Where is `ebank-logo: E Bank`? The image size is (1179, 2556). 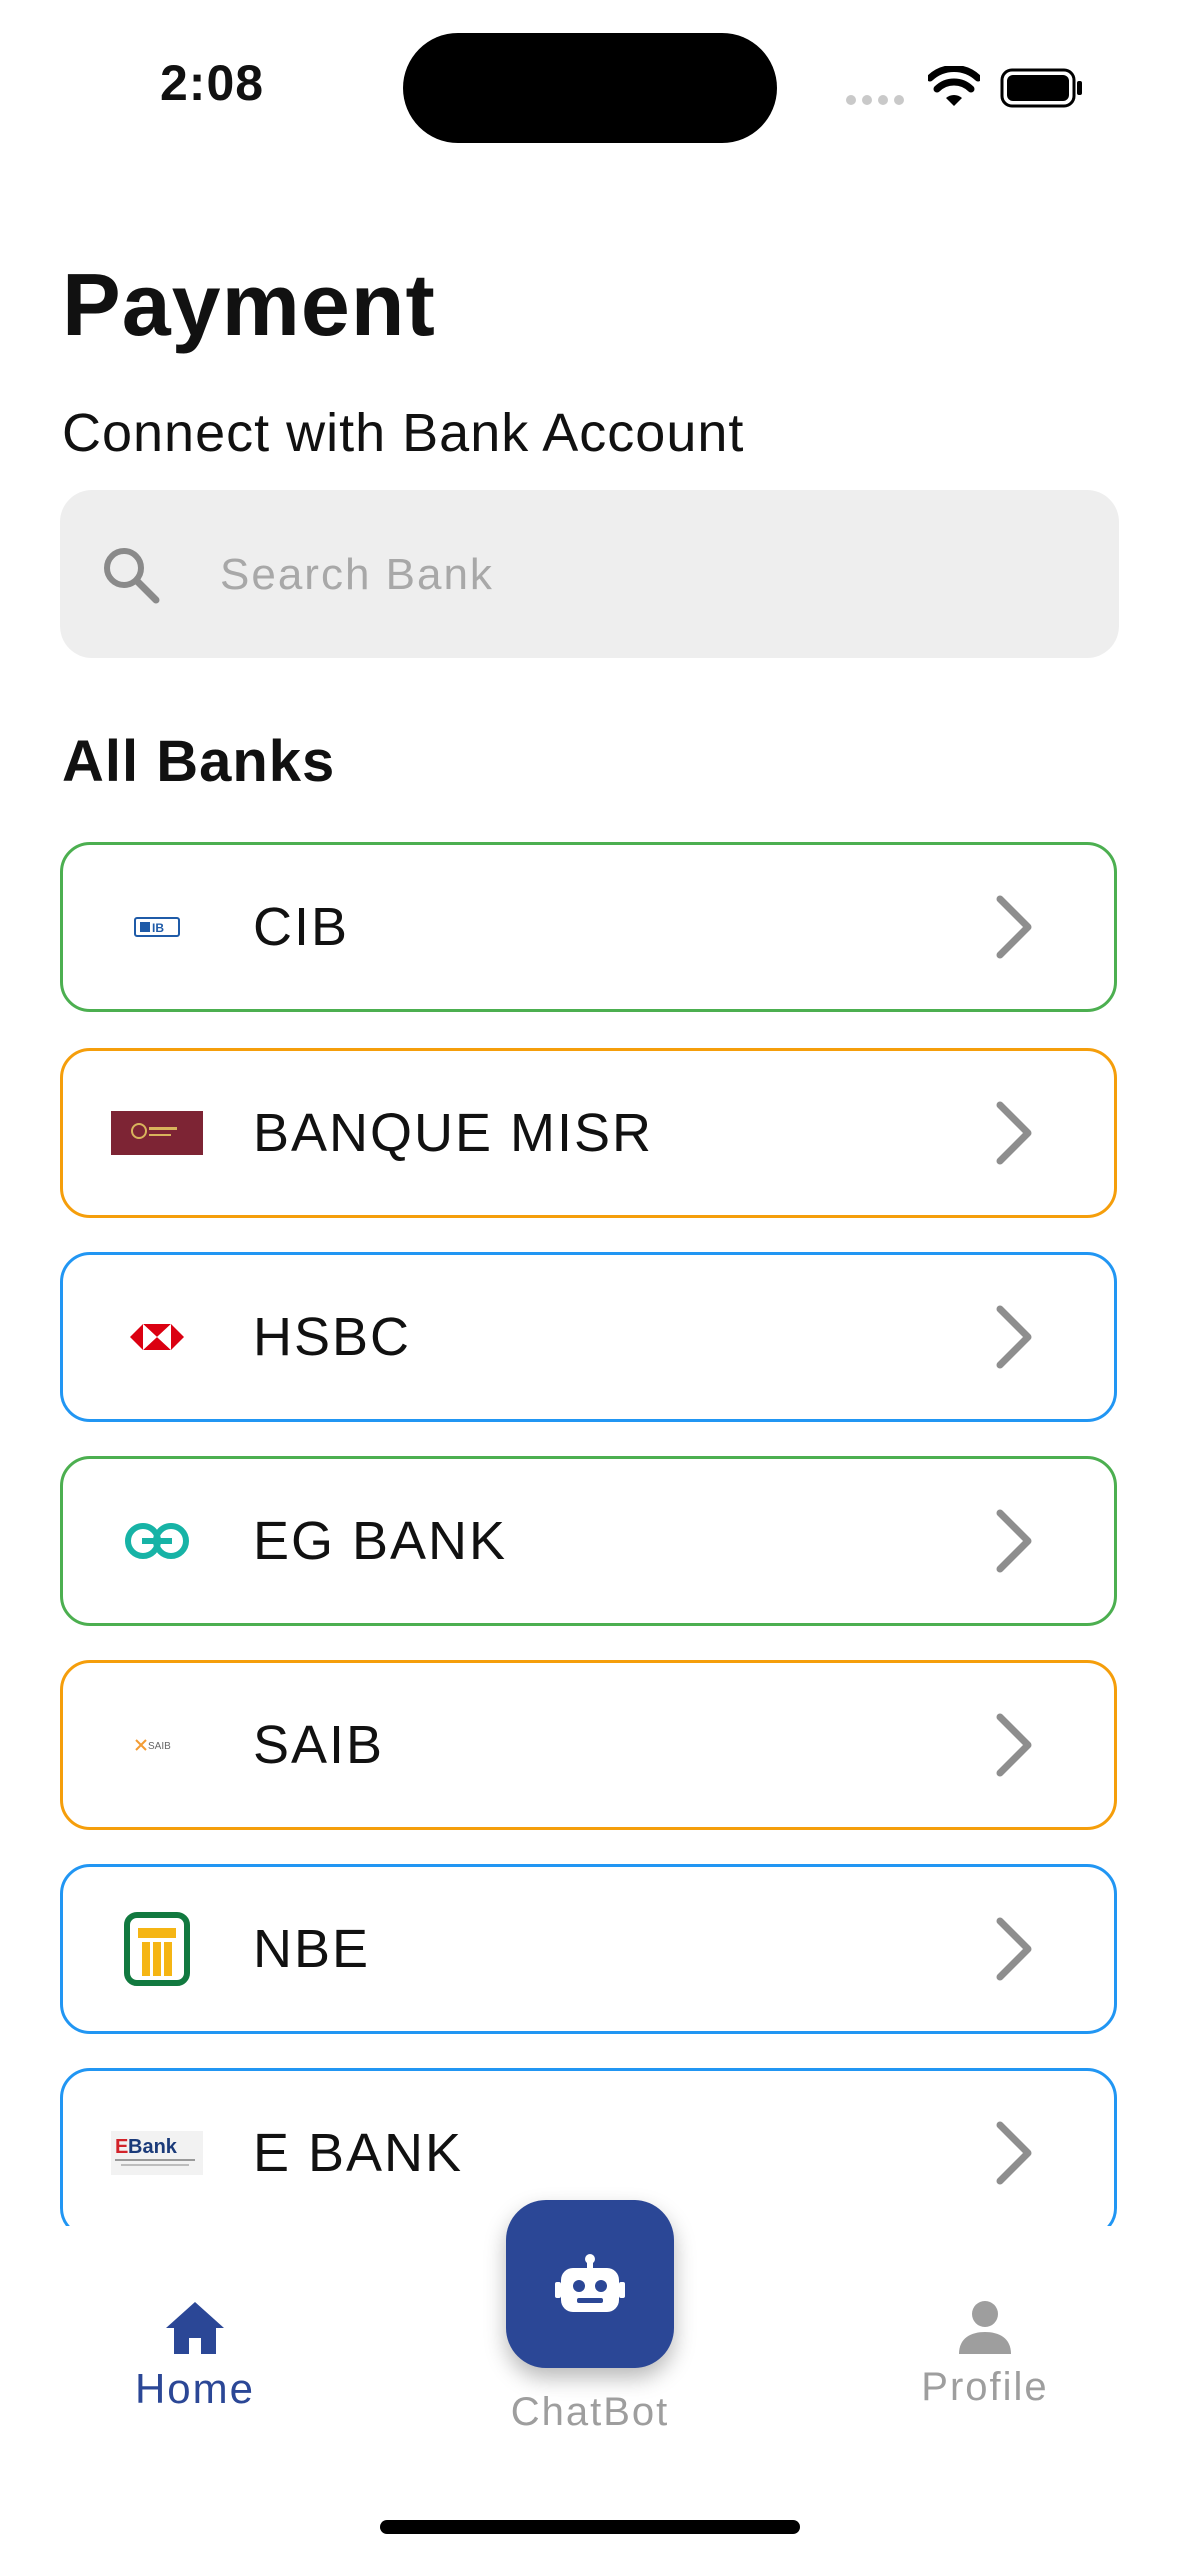
ebank-logo: E Bank is located at coordinates (157, 2153).